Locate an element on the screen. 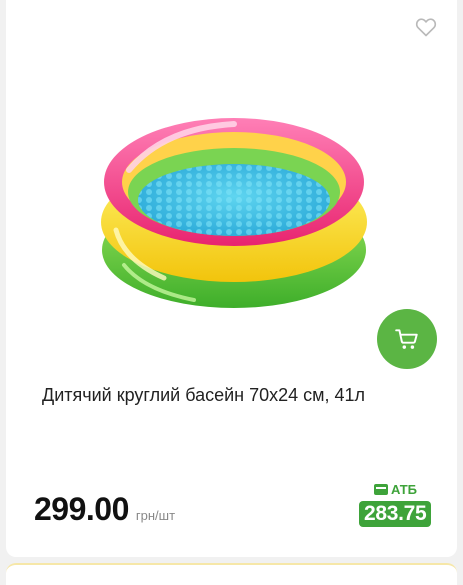  price-block: 299.00 грн/шт is located at coordinates (104, 509).